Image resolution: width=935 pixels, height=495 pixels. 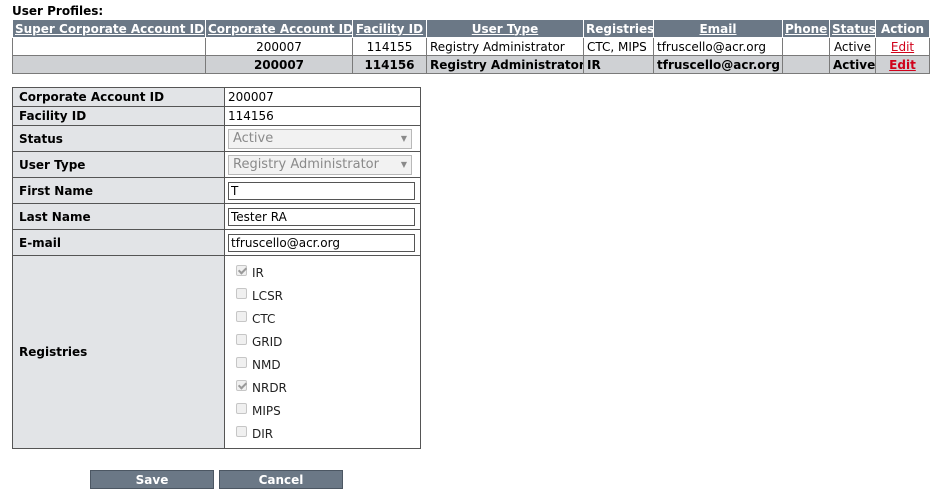 What do you see at coordinates (266, 364) in the screenshot?
I see `registry-label: NMD` at bounding box center [266, 364].